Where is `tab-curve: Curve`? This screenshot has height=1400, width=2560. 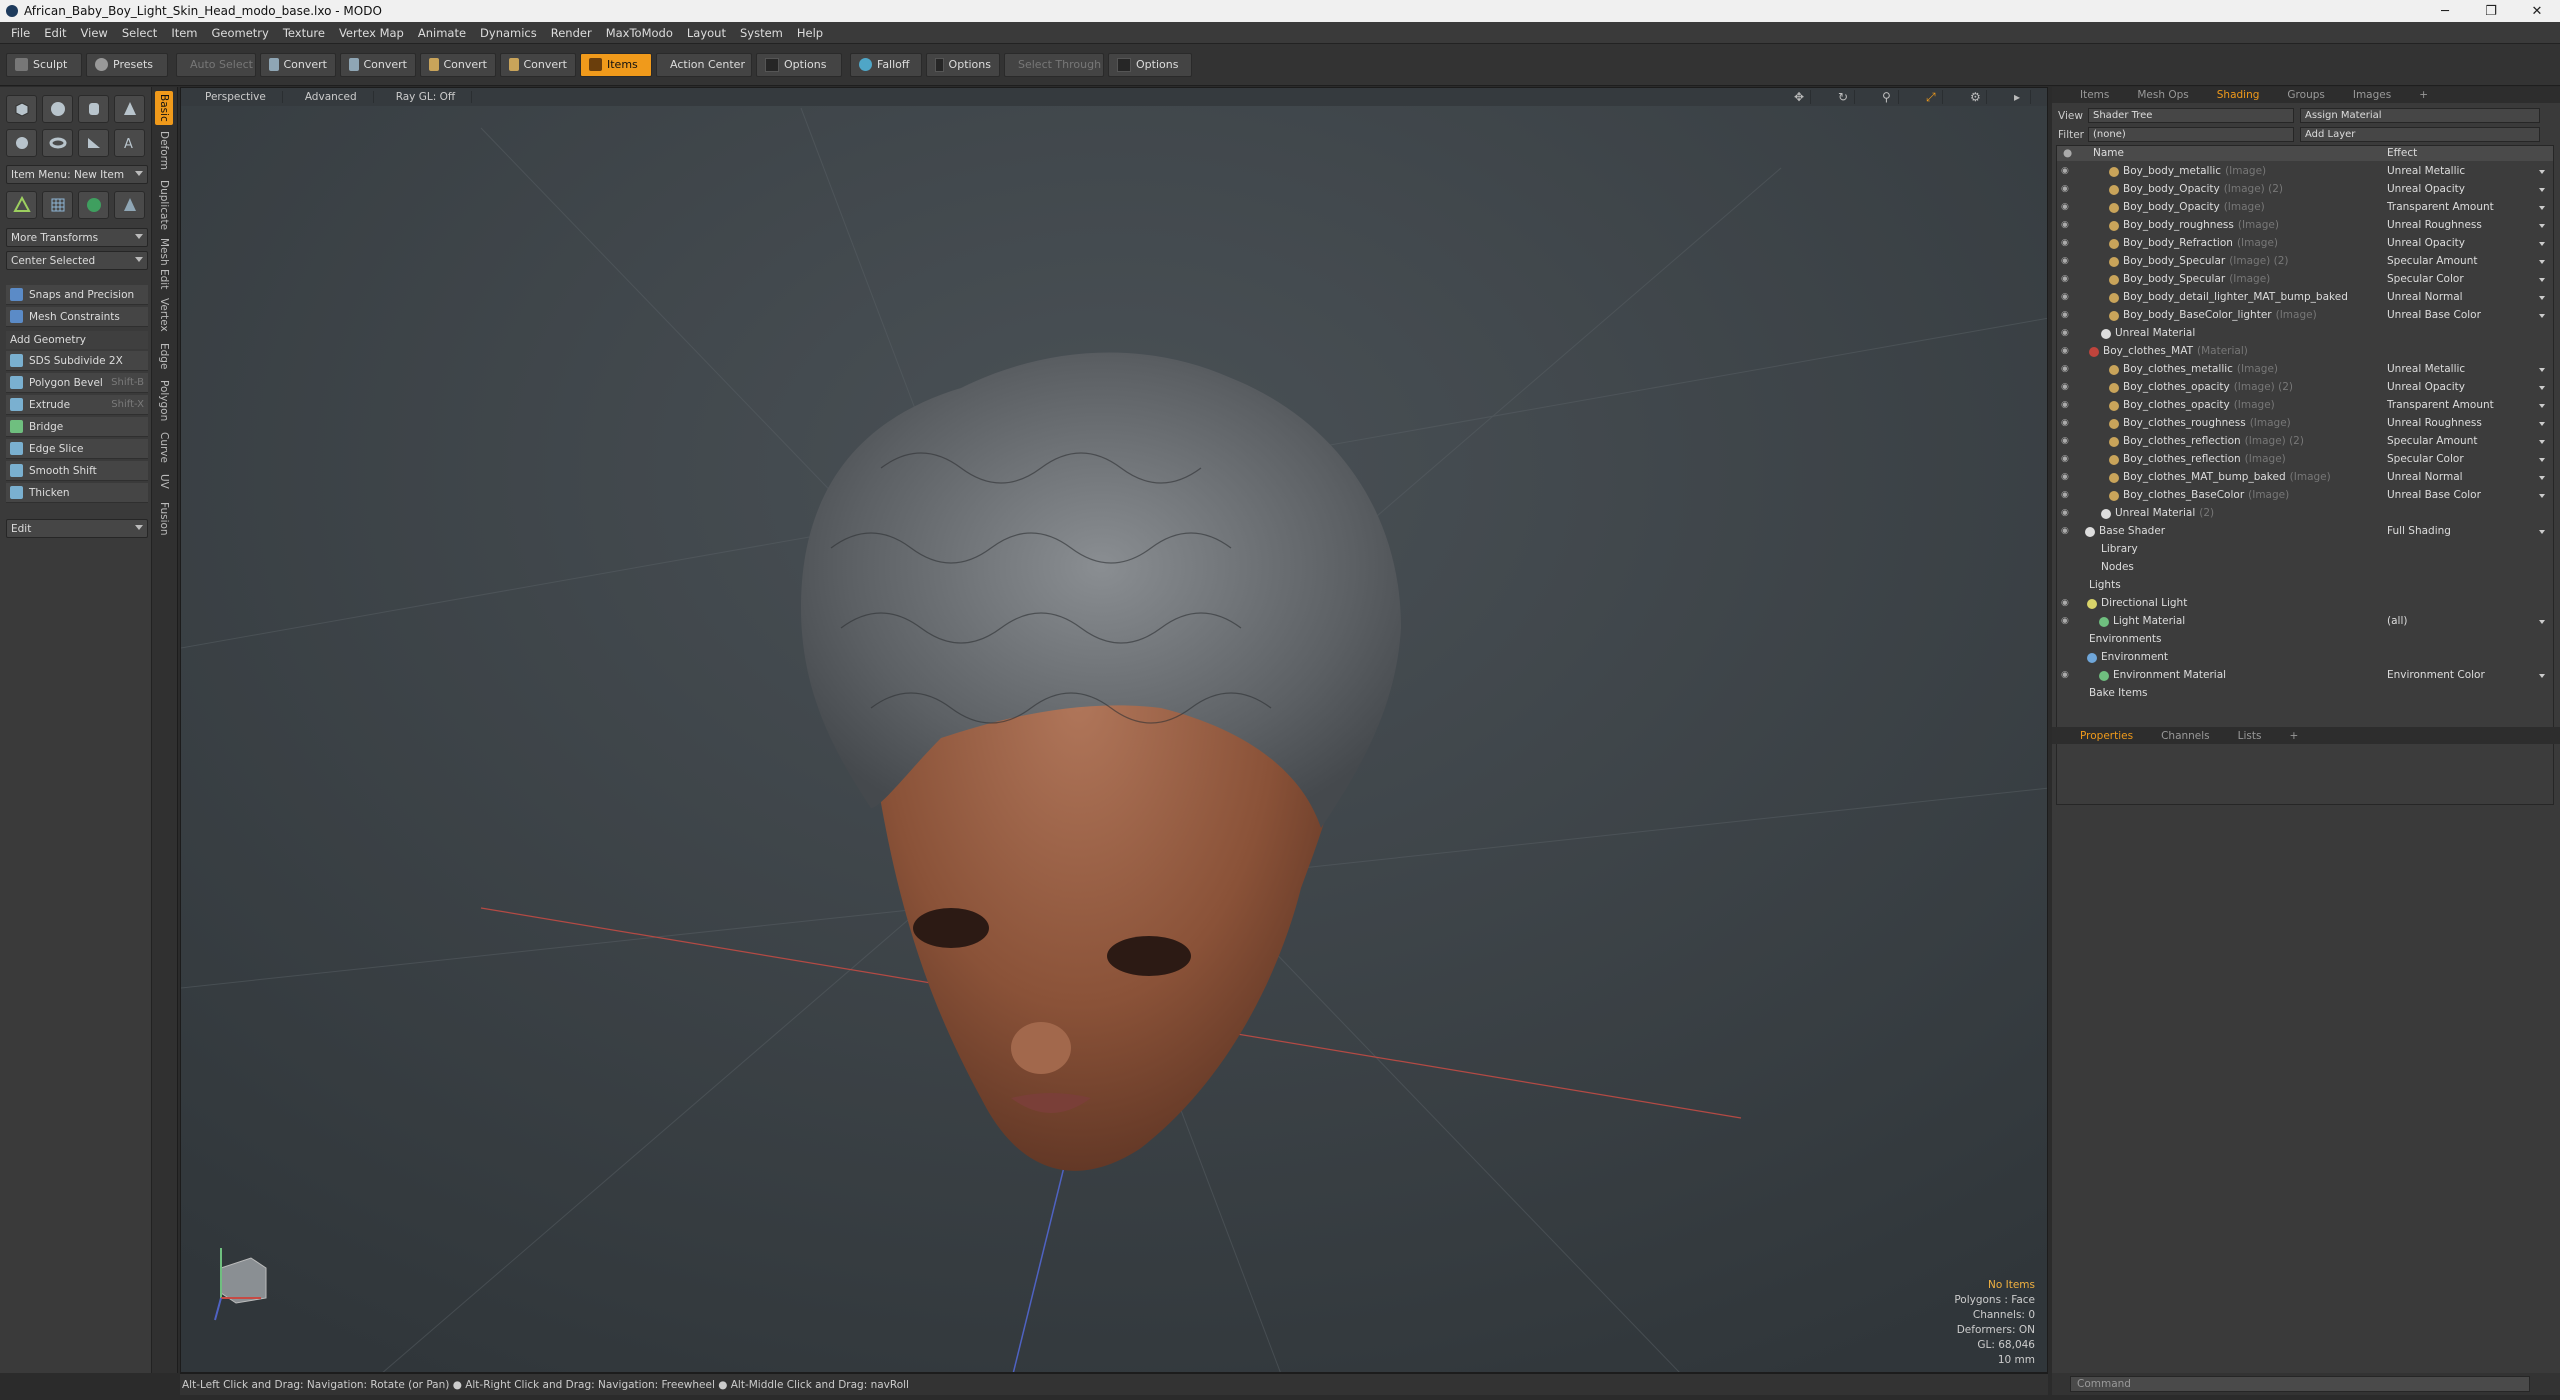
tab-curve: Curve is located at coordinates (164, 447).